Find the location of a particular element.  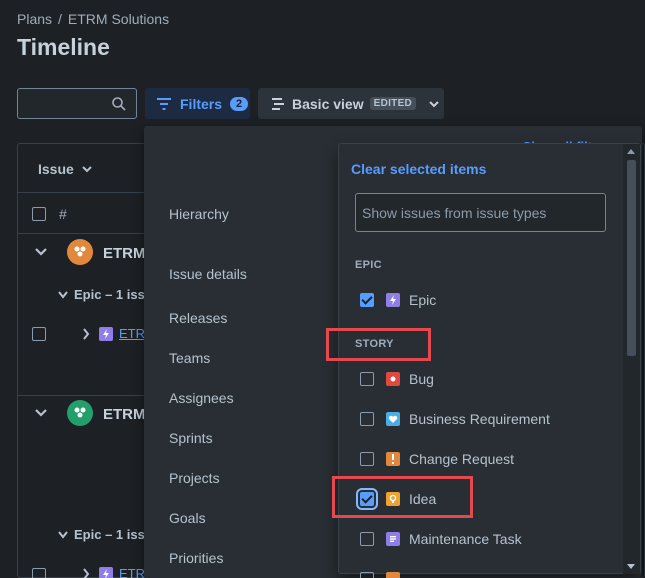

business-requirement-checkbox is located at coordinates (367, 419).